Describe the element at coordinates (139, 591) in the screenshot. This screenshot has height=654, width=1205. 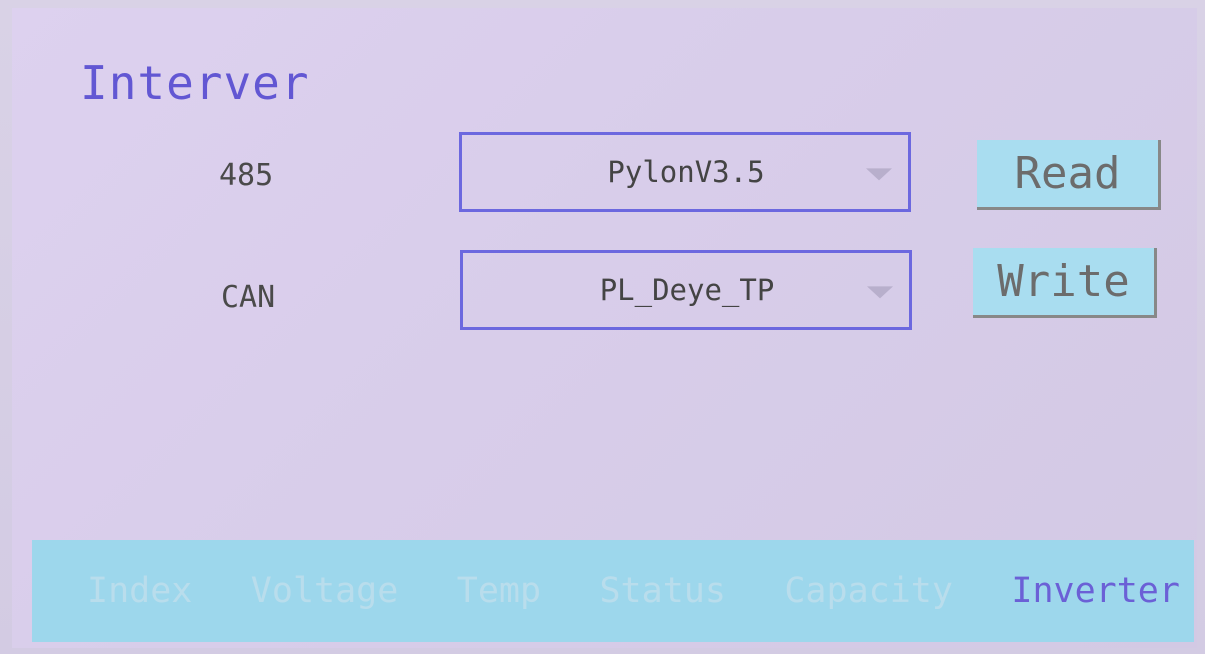
I see `tab-index: Index` at that location.